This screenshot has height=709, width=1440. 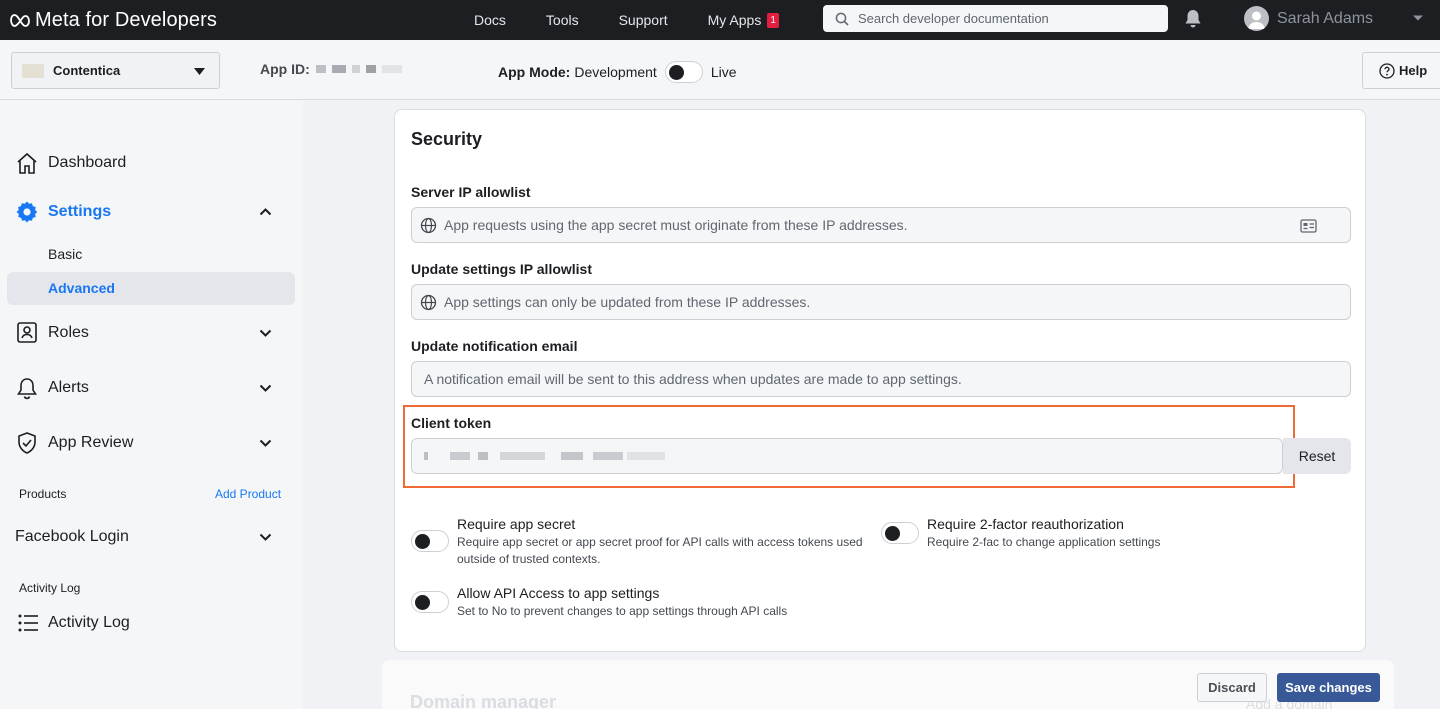 What do you see at coordinates (72, 537) in the screenshot?
I see `sidebar-item-facebook-login: Facebook Login` at bounding box center [72, 537].